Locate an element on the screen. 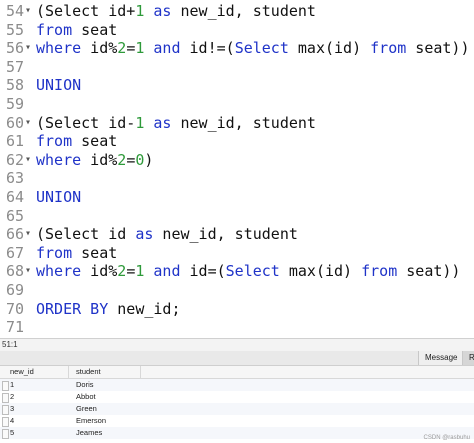 The height and width of the screenshot is (443, 474). table-row: 4 Emerson is located at coordinates (237, 421).